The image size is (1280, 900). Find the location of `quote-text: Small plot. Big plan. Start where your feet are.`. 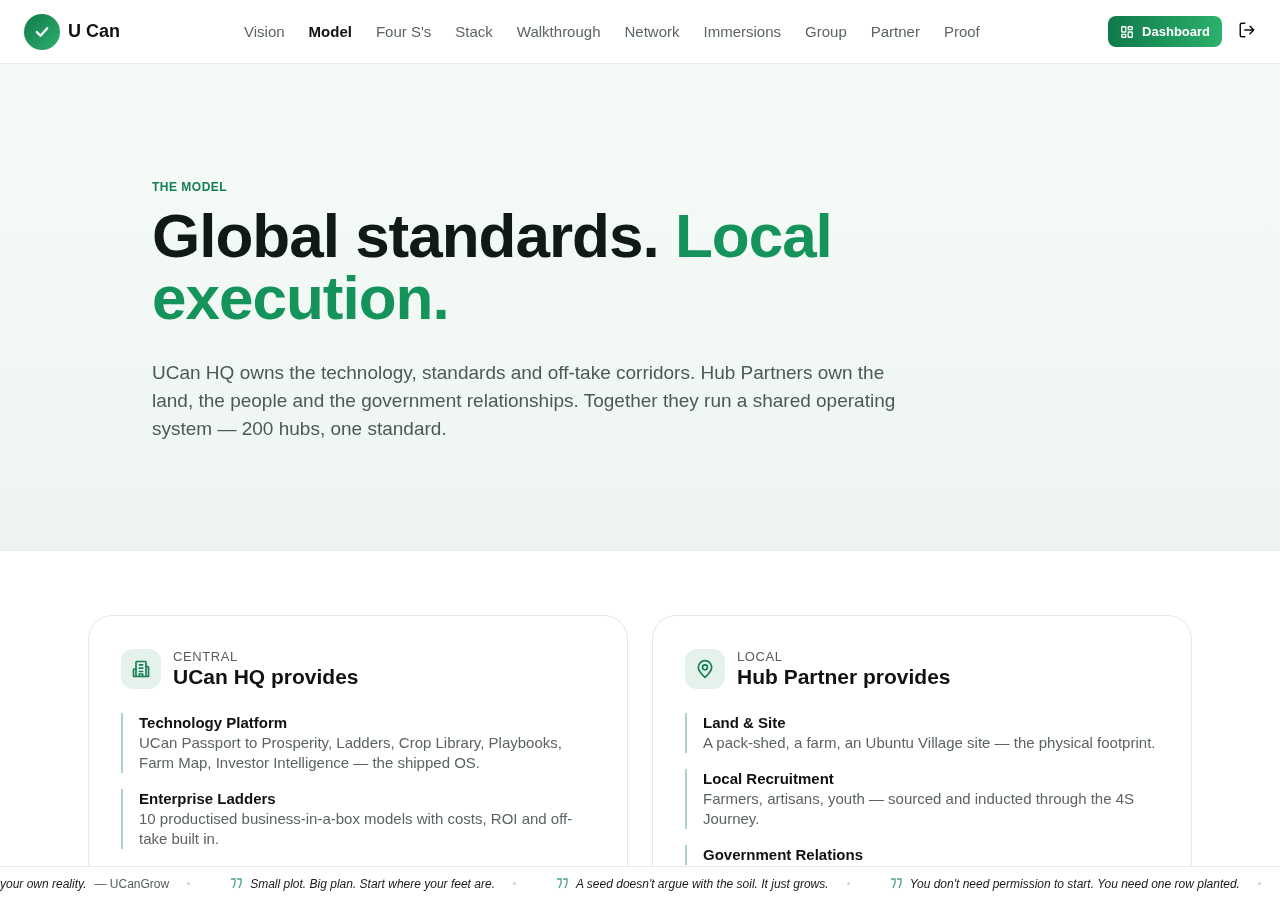

quote-text: Small plot. Big plan. Start where your feet are. is located at coordinates (372, 883).